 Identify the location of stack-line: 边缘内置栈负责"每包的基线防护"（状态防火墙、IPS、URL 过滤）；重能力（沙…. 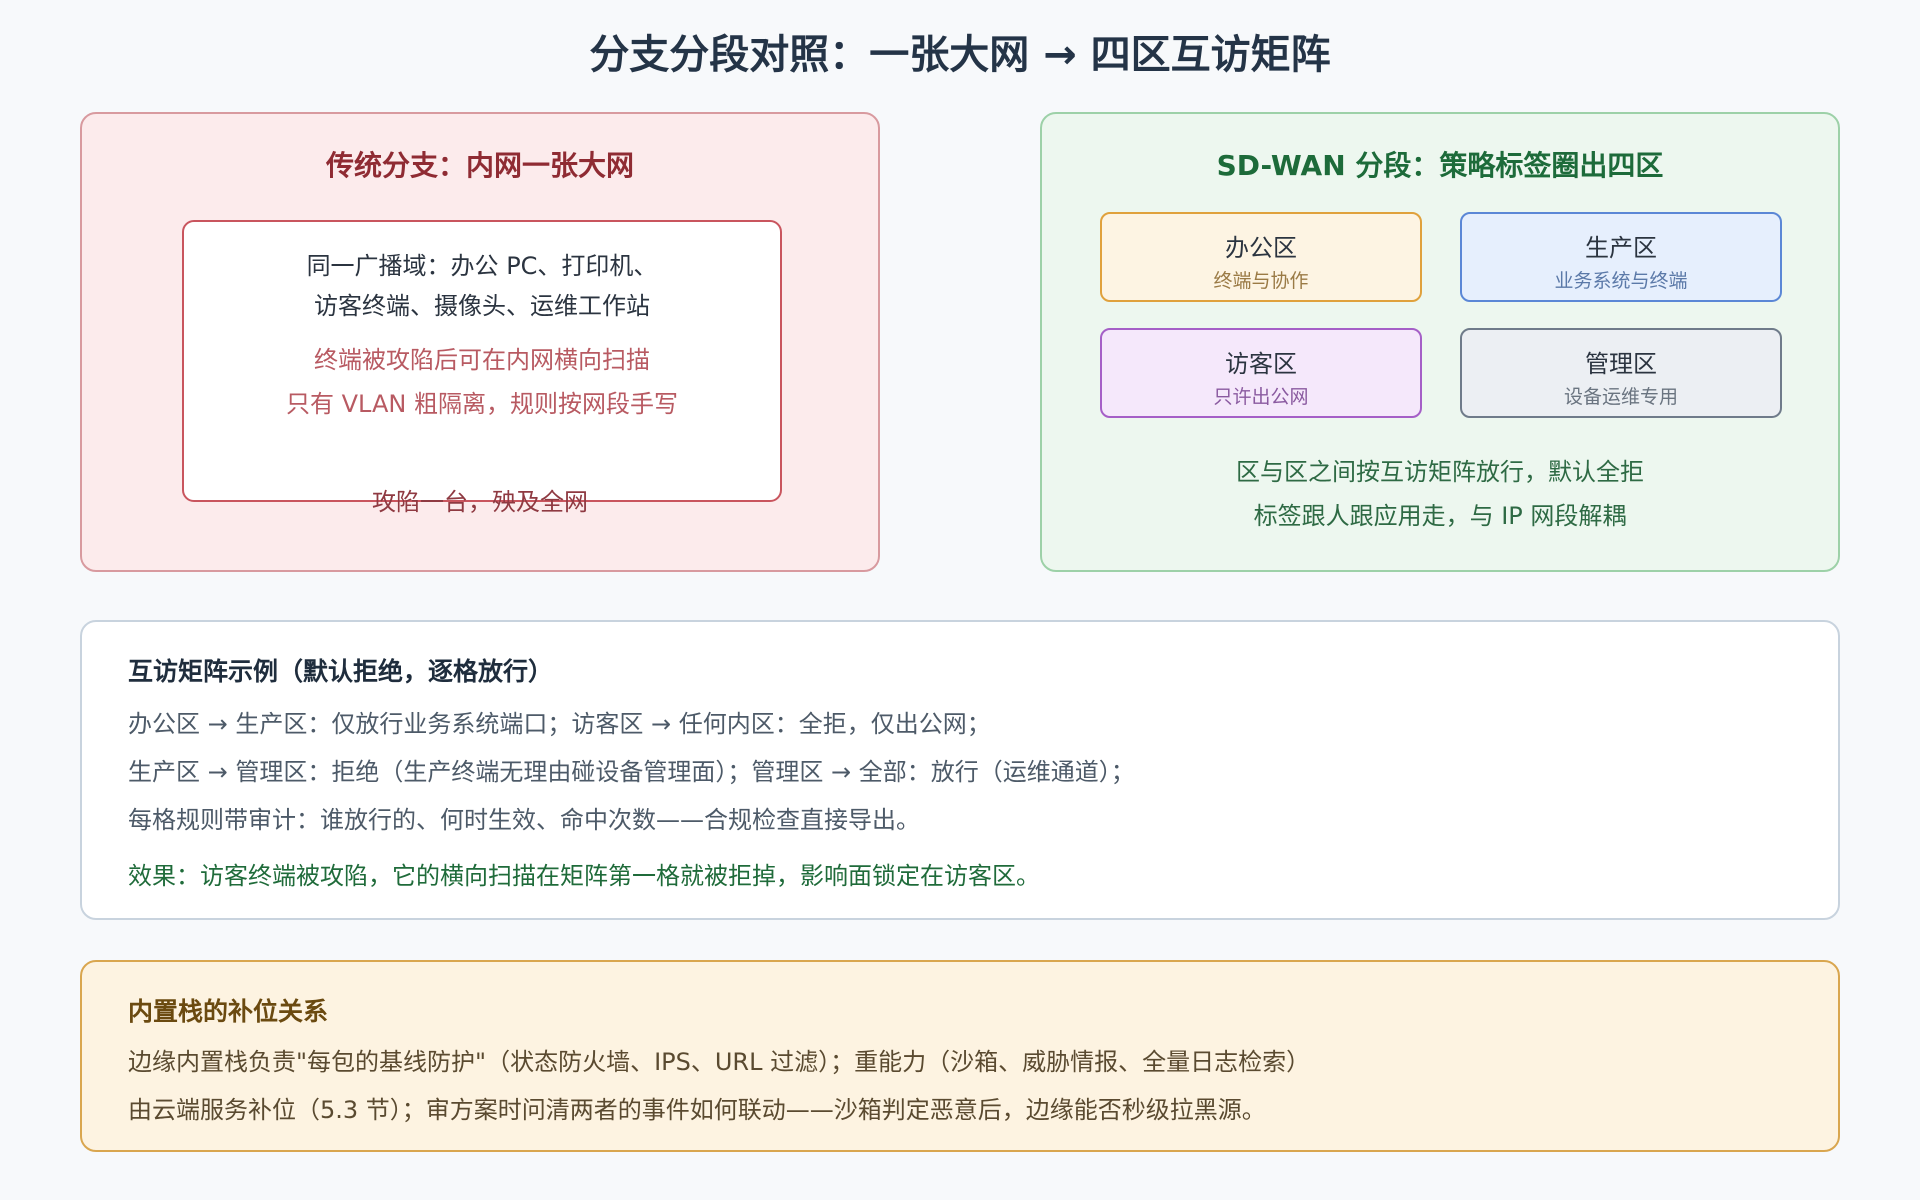
(719, 1062).